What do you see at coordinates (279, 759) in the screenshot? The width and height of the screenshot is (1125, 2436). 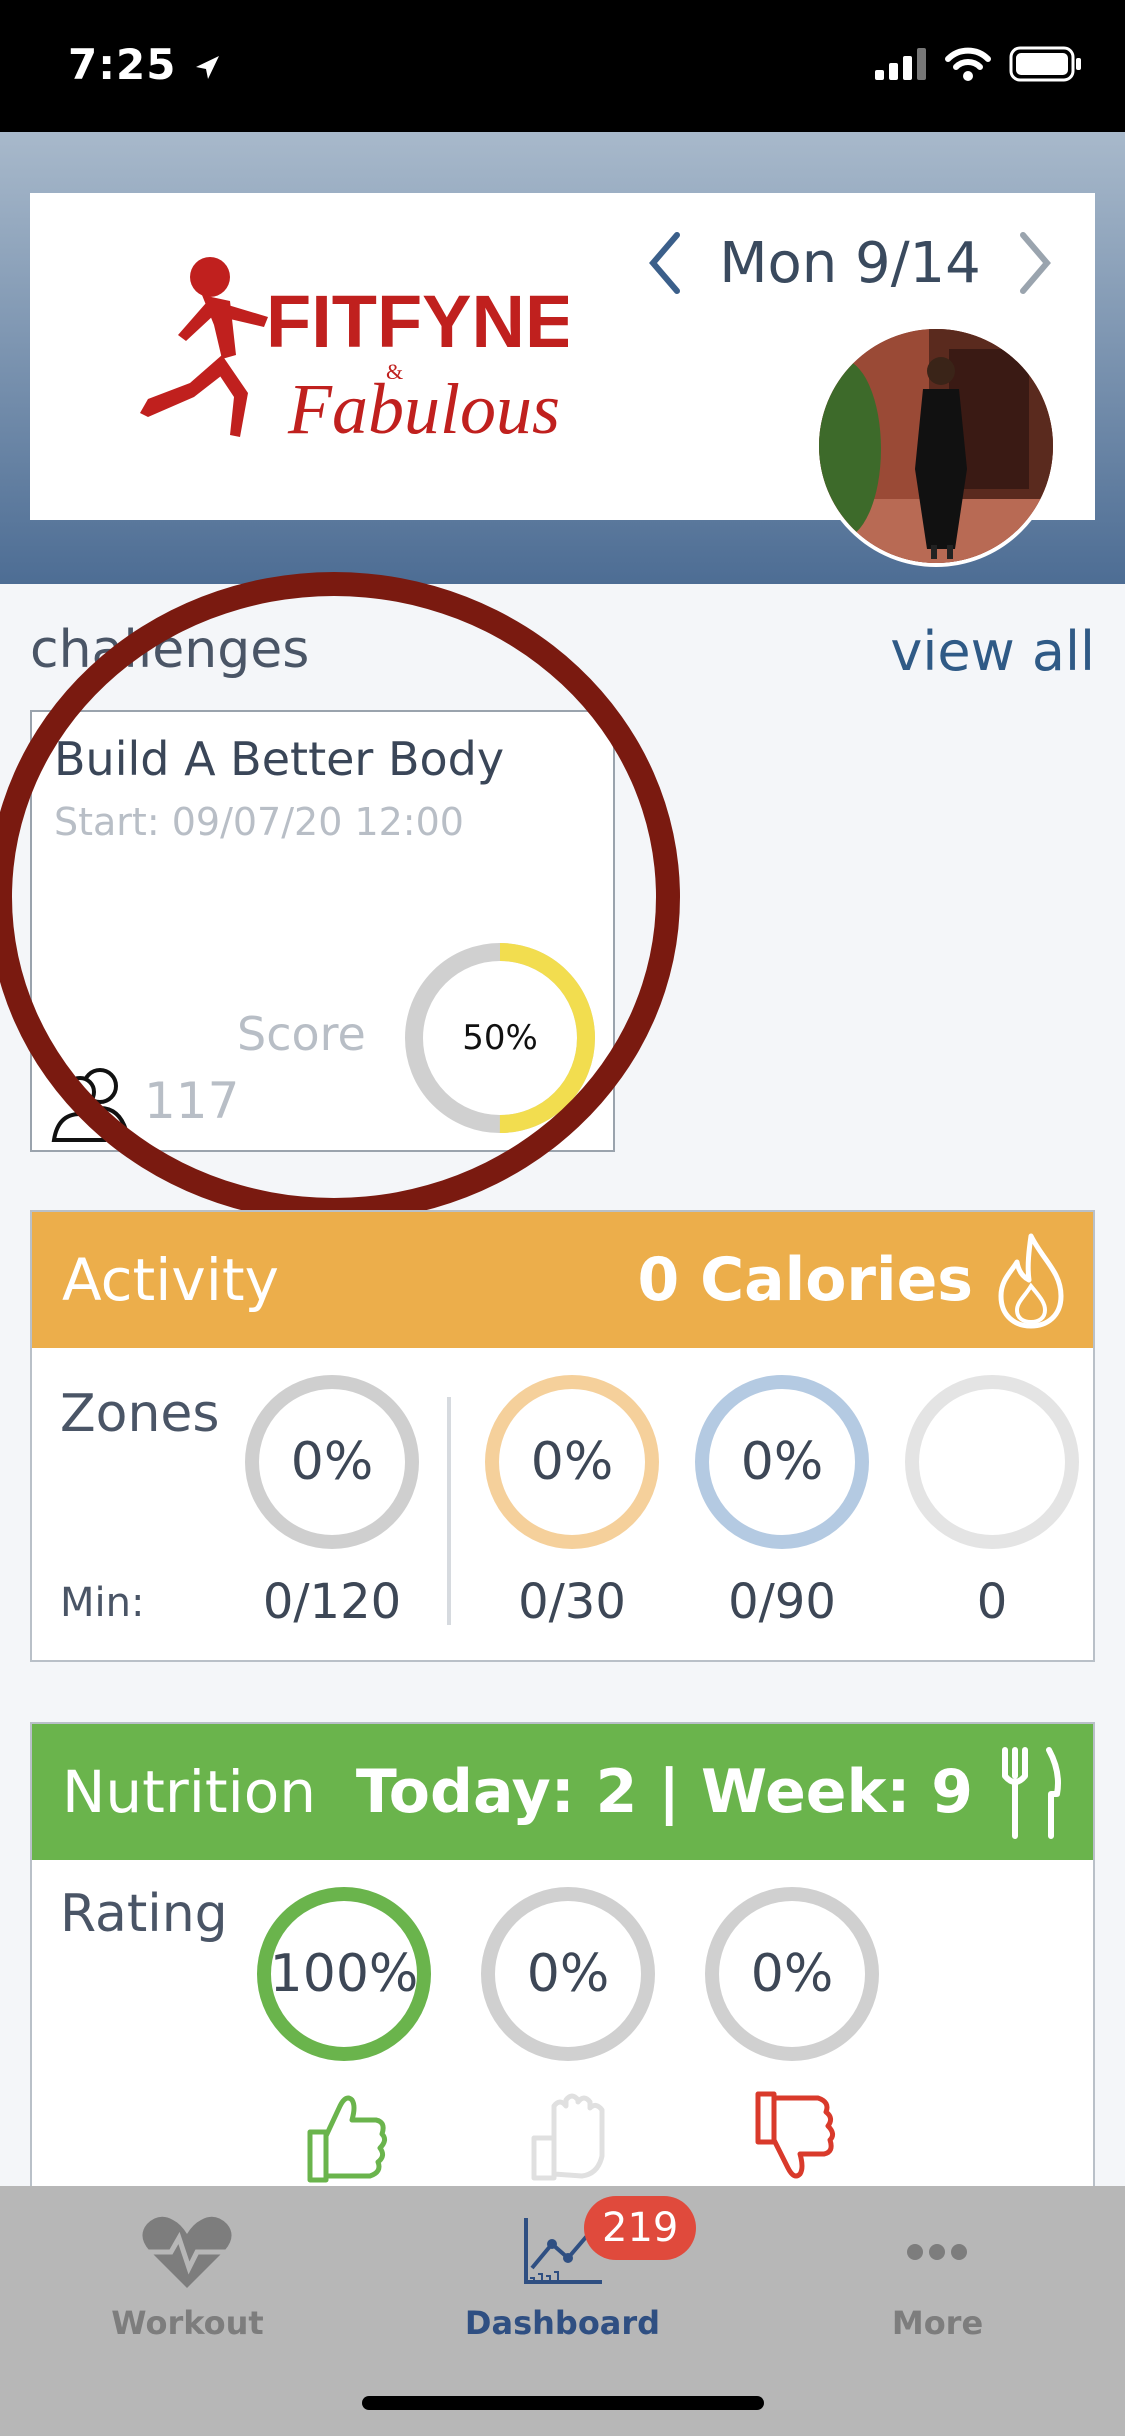 I see `challenge-name: Build A Better Body` at bounding box center [279, 759].